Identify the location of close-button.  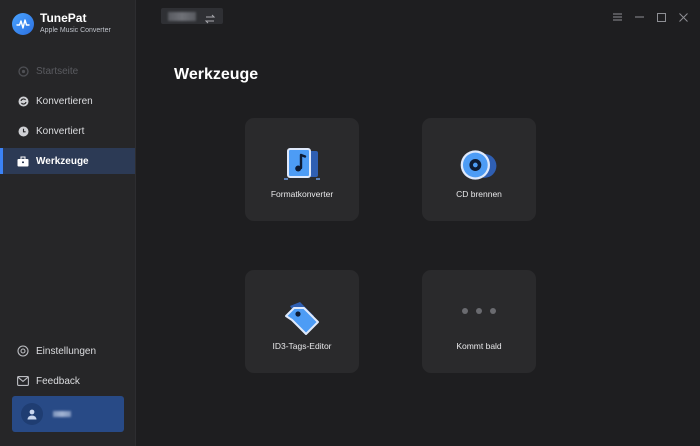
(683, 17).